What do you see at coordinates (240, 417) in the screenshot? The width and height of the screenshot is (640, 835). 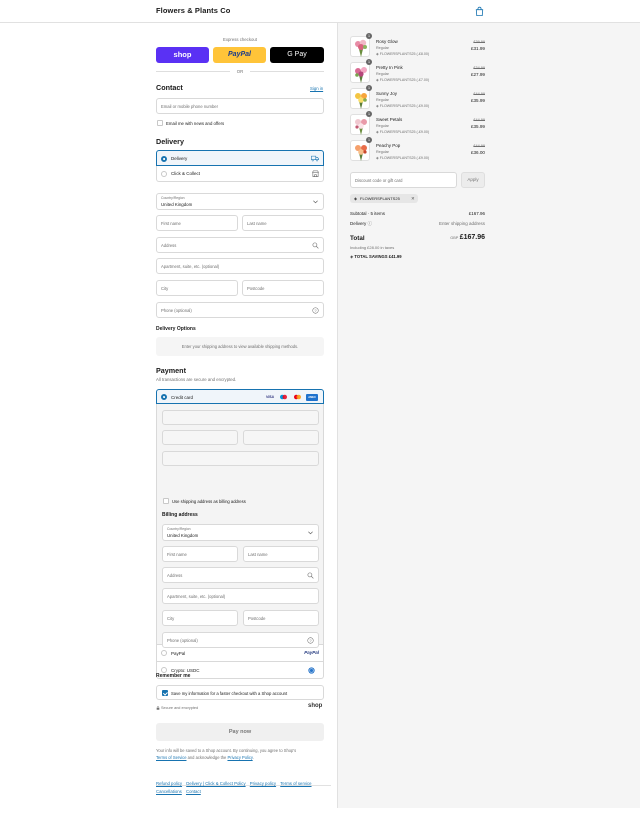 I see `card-number-field` at bounding box center [240, 417].